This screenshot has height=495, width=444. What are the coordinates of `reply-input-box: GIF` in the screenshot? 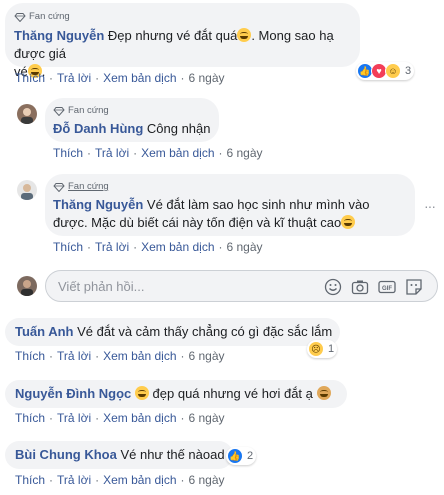 It's located at (241, 286).